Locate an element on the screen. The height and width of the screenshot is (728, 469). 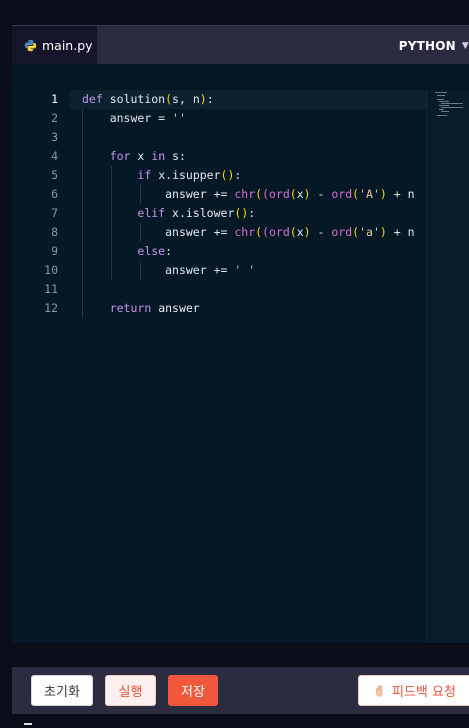
line-number: 5 is located at coordinates (54, 175).